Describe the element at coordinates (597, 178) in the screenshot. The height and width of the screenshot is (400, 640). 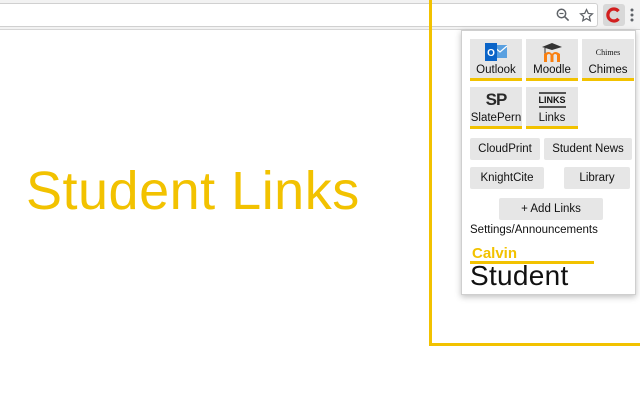
I see `library-button: Library` at that location.